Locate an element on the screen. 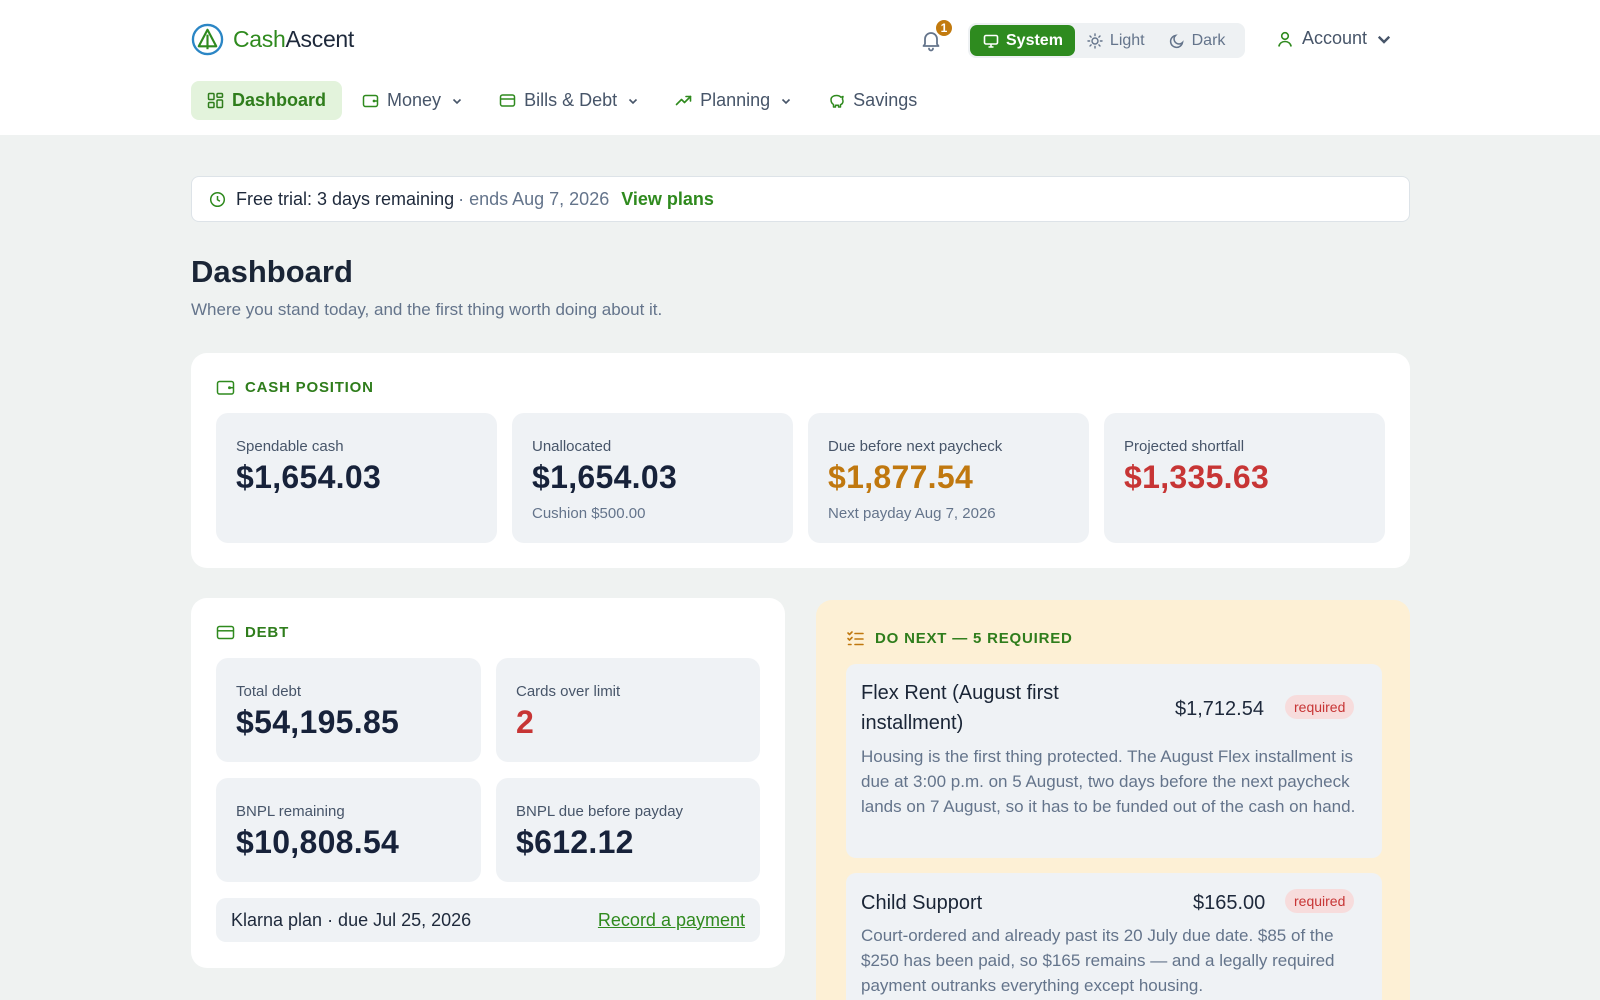  tile-label: BNPL due before payday is located at coordinates (600, 811).